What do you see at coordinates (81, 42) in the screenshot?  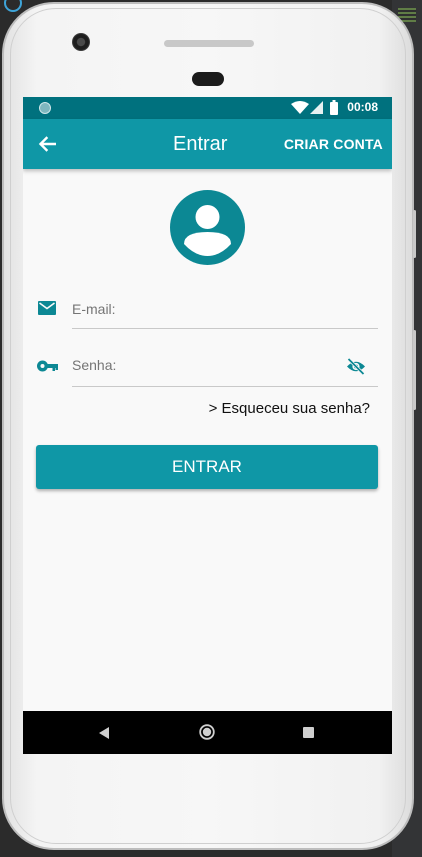 I see `front-camera` at bounding box center [81, 42].